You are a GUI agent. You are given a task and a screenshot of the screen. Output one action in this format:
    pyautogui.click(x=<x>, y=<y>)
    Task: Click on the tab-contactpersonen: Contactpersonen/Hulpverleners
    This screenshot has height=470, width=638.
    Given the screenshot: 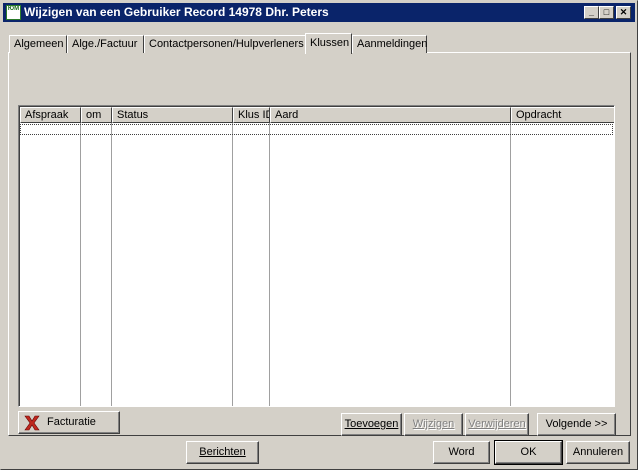 What is the action you would take?
    pyautogui.click(x=225, y=44)
    